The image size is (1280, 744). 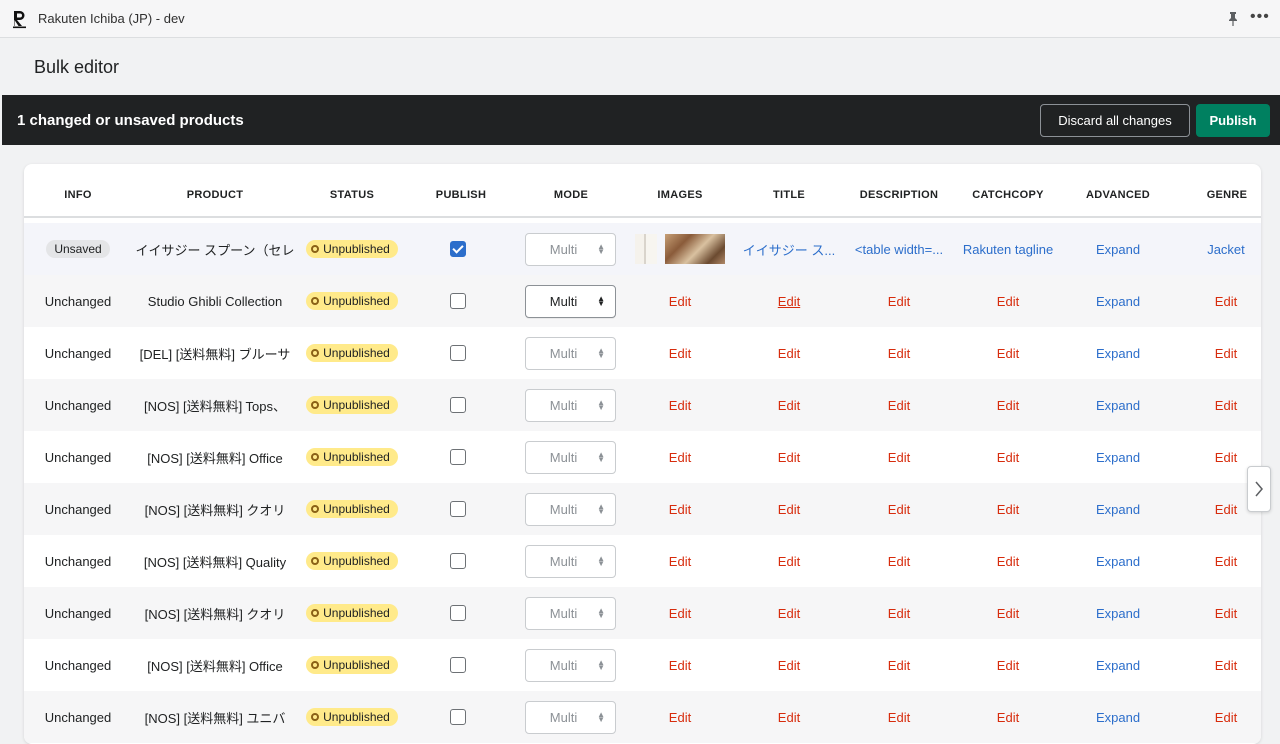 I want to click on pin-icon, so click(x=1233, y=19).